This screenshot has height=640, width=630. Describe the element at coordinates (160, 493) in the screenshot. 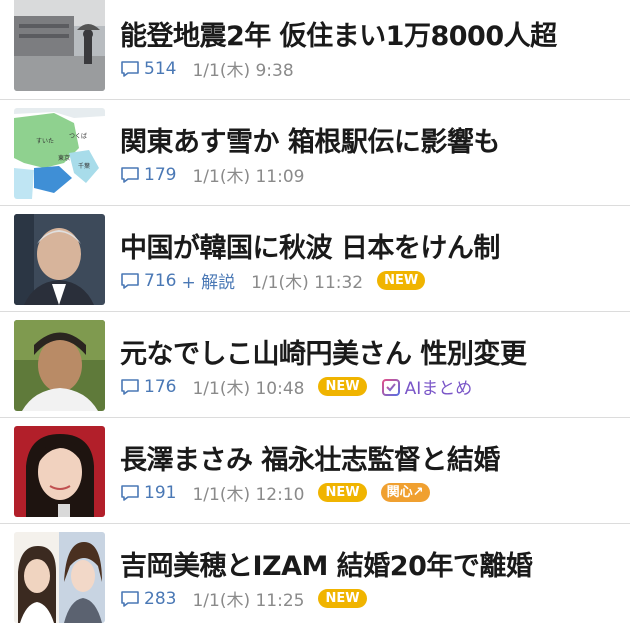

I see `comment-count: 191` at that location.